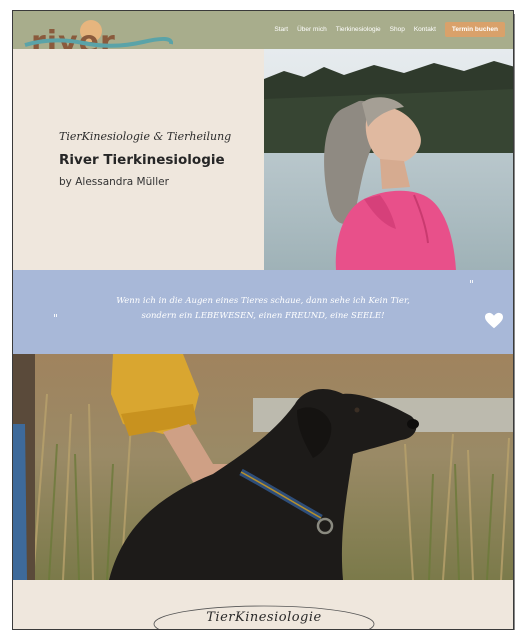 The height and width of the screenshot is (631, 515). I want to click on hero-title: River Tierkinesiologie, so click(142, 160).